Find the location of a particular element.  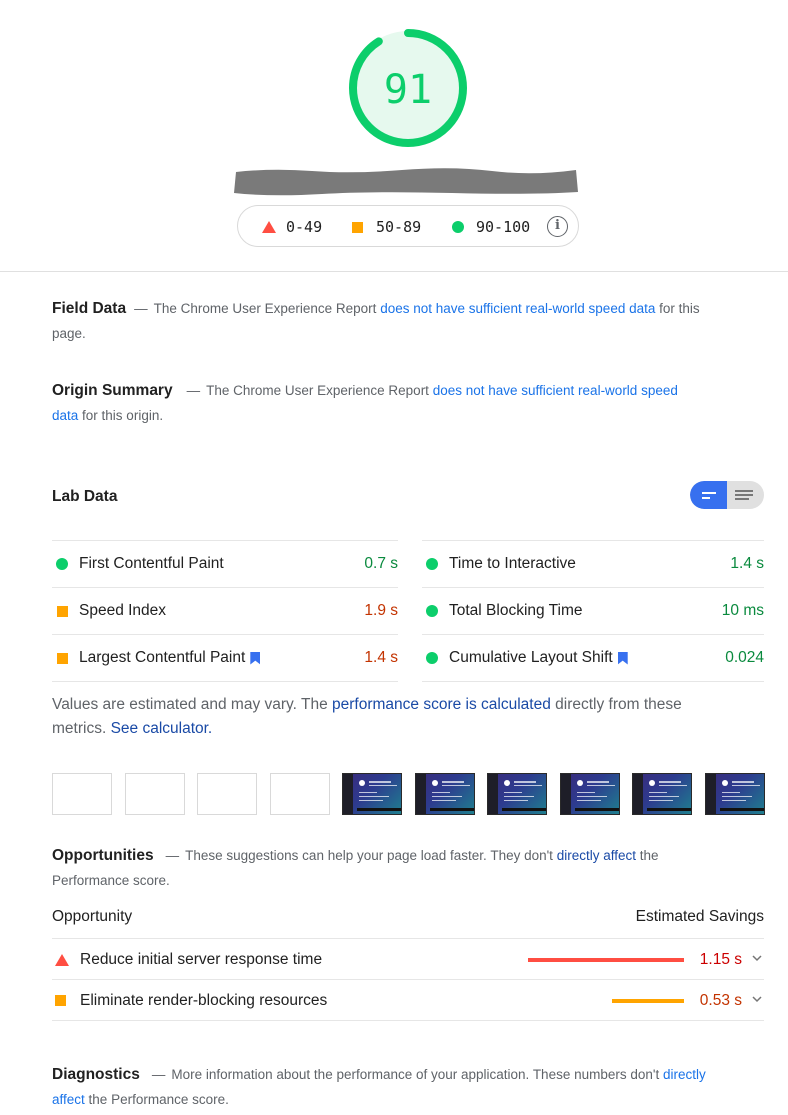

metric-name: Total Blocking Time is located at coordinates (585, 611).